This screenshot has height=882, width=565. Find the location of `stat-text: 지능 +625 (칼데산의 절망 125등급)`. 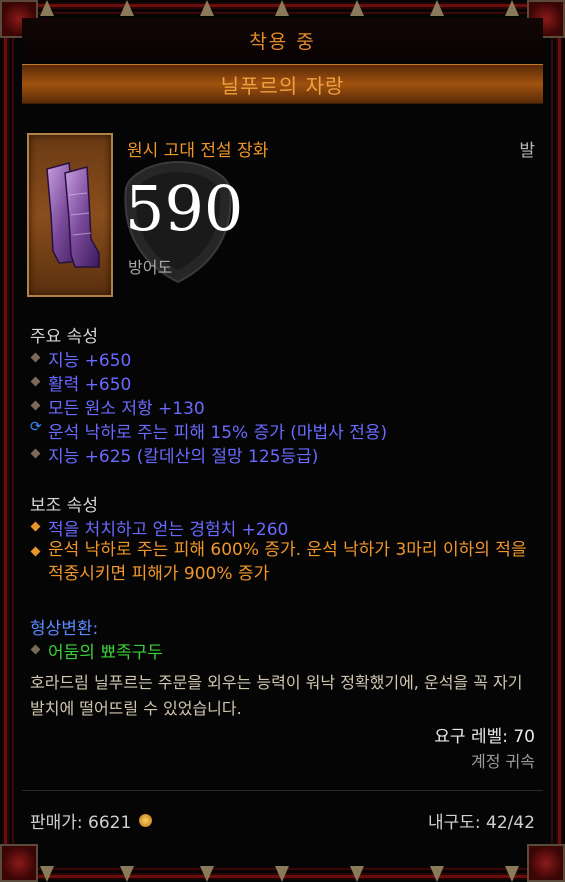

stat-text: 지능 +625 (칼데산의 절망 125등급) is located at coordinates (183, 457).